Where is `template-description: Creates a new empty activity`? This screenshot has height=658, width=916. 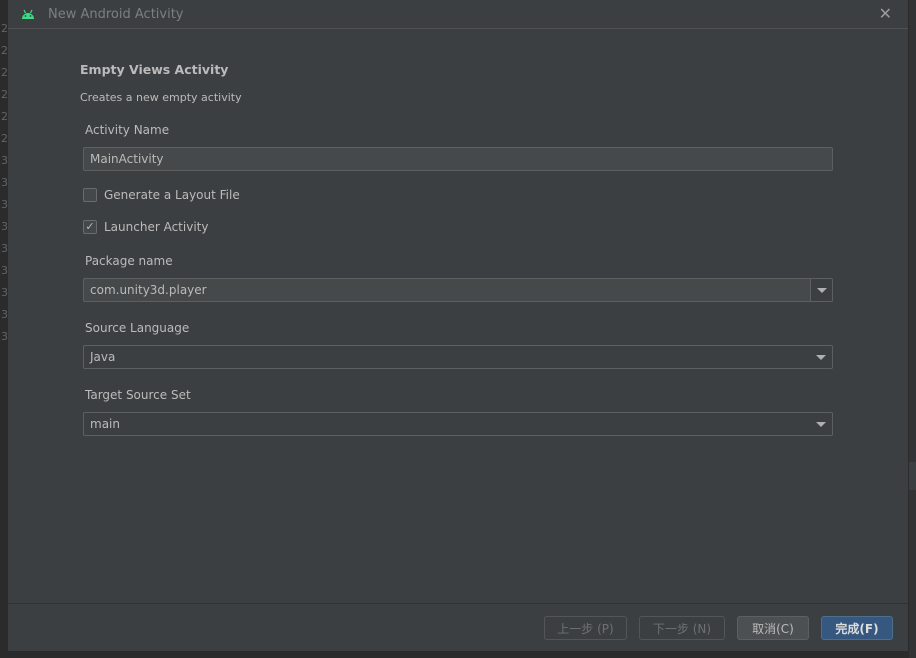
template-description: Creates a new empty activity is located at coordinates (161, 97).